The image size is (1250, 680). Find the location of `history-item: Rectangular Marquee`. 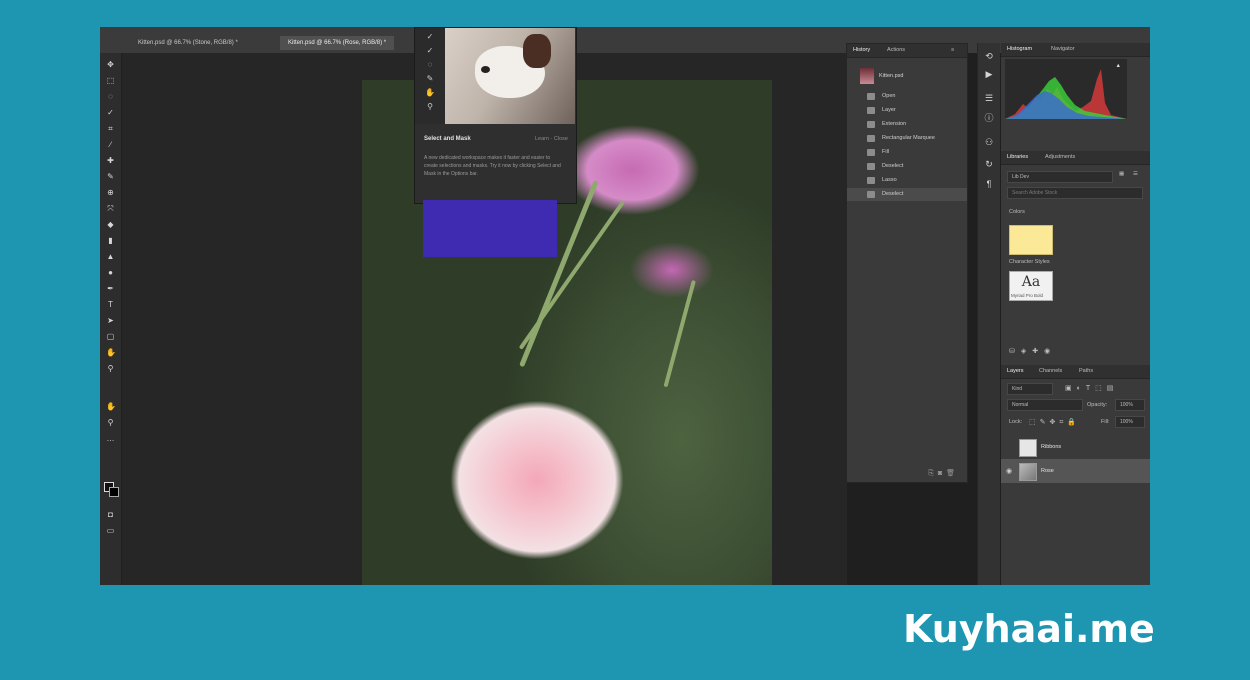

history-item: Rectangular Marquee is located at coordinates (907, 138).